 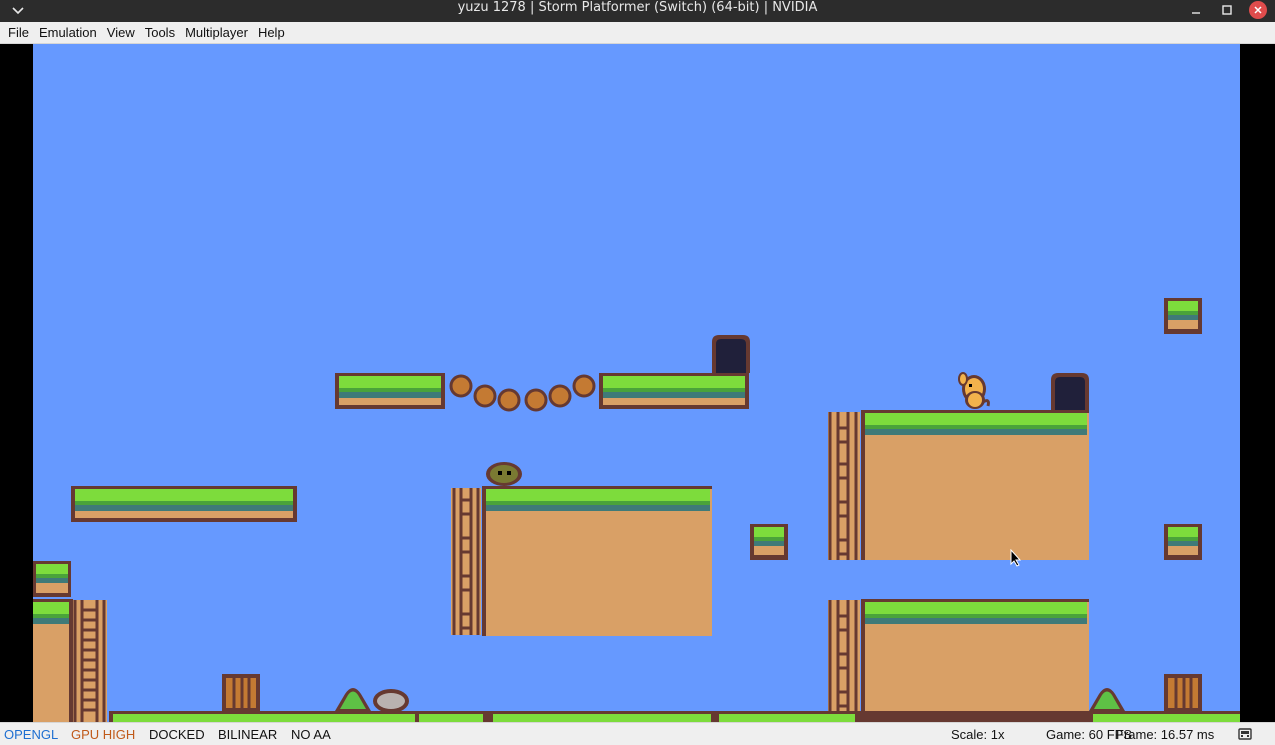 I want to click on ground, so click(x=674, y=716).